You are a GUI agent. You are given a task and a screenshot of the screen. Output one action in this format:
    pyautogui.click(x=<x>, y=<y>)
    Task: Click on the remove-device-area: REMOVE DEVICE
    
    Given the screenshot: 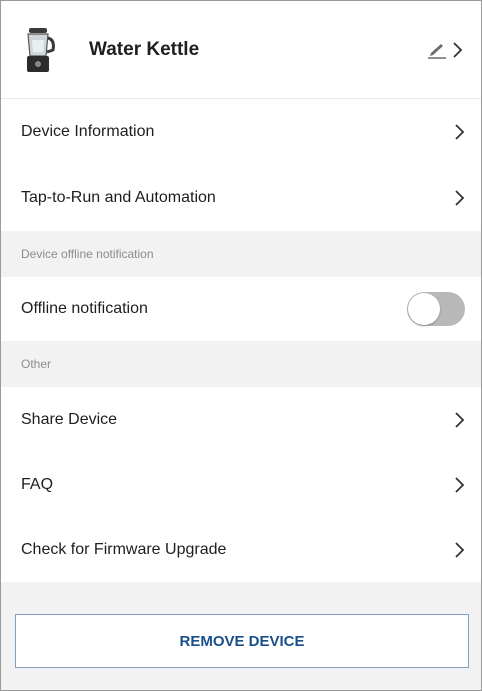 What is the action you would take?
    pyautogui.click(x=241, y=625)
    